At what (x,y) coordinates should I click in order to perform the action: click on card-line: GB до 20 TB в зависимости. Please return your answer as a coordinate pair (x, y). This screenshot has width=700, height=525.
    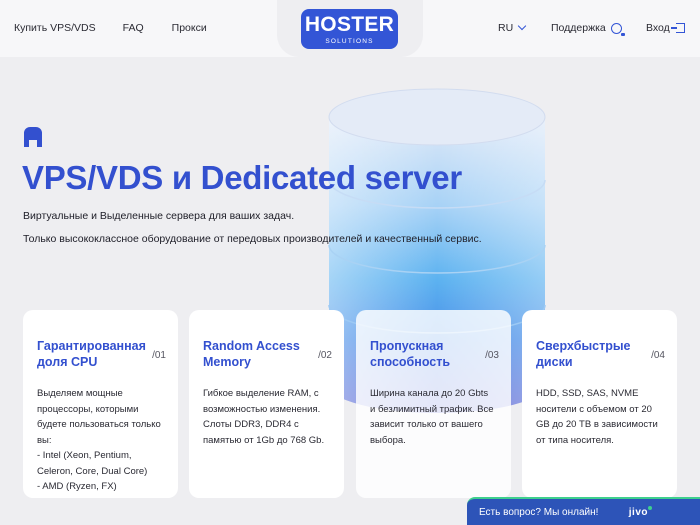
    Looking at the image, I should click on (597, 424).